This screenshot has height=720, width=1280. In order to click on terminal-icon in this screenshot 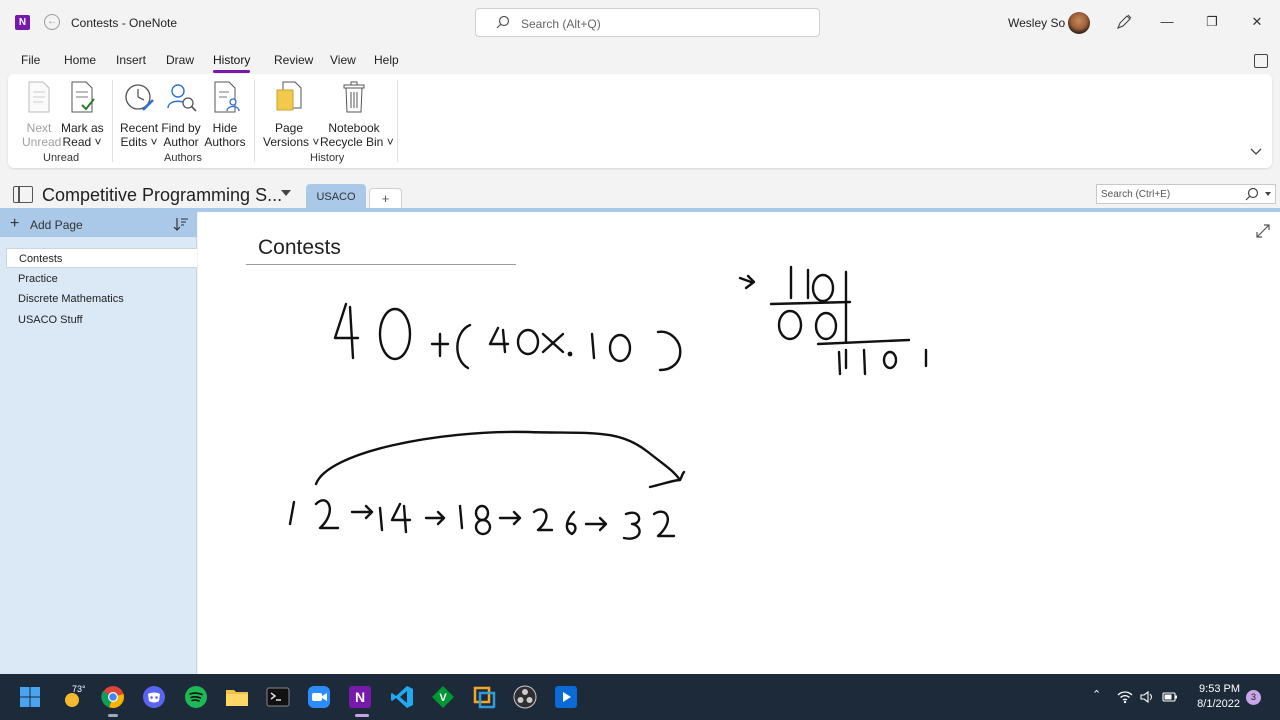, I will do `click(278, 697)`.